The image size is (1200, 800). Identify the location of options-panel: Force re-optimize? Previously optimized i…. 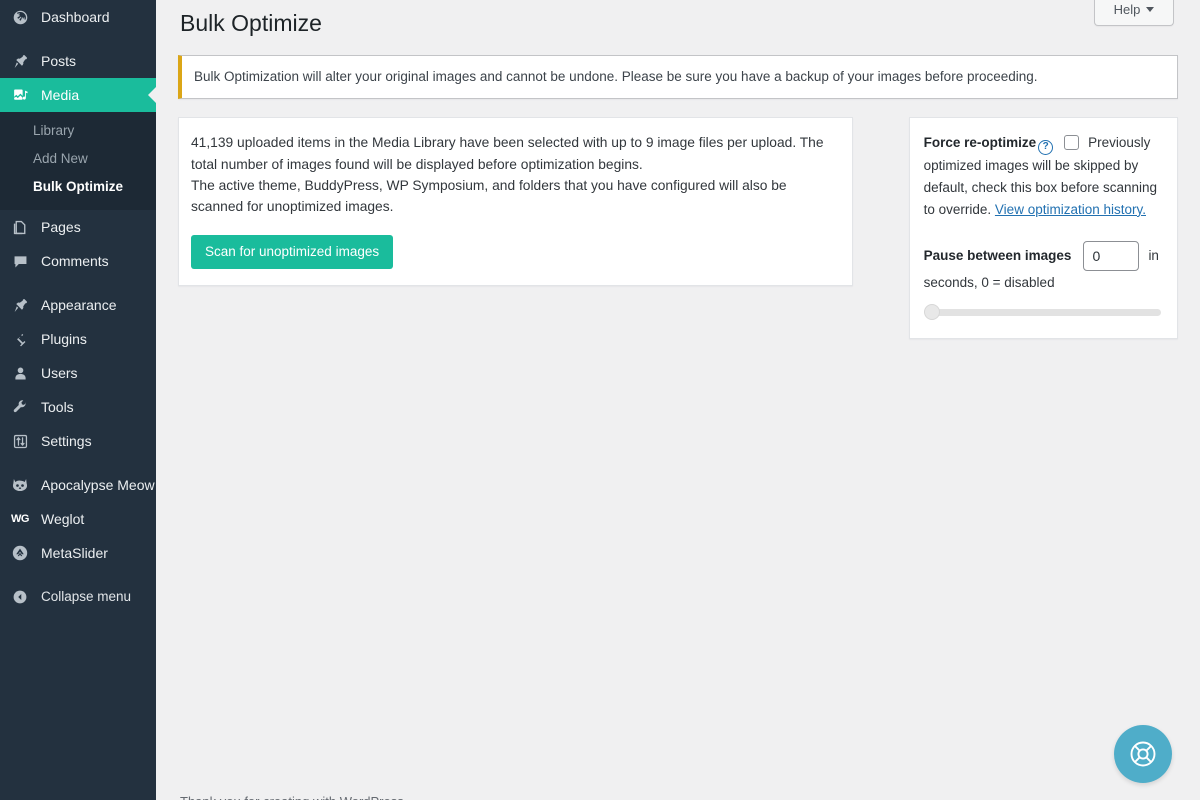
(1043, 228).